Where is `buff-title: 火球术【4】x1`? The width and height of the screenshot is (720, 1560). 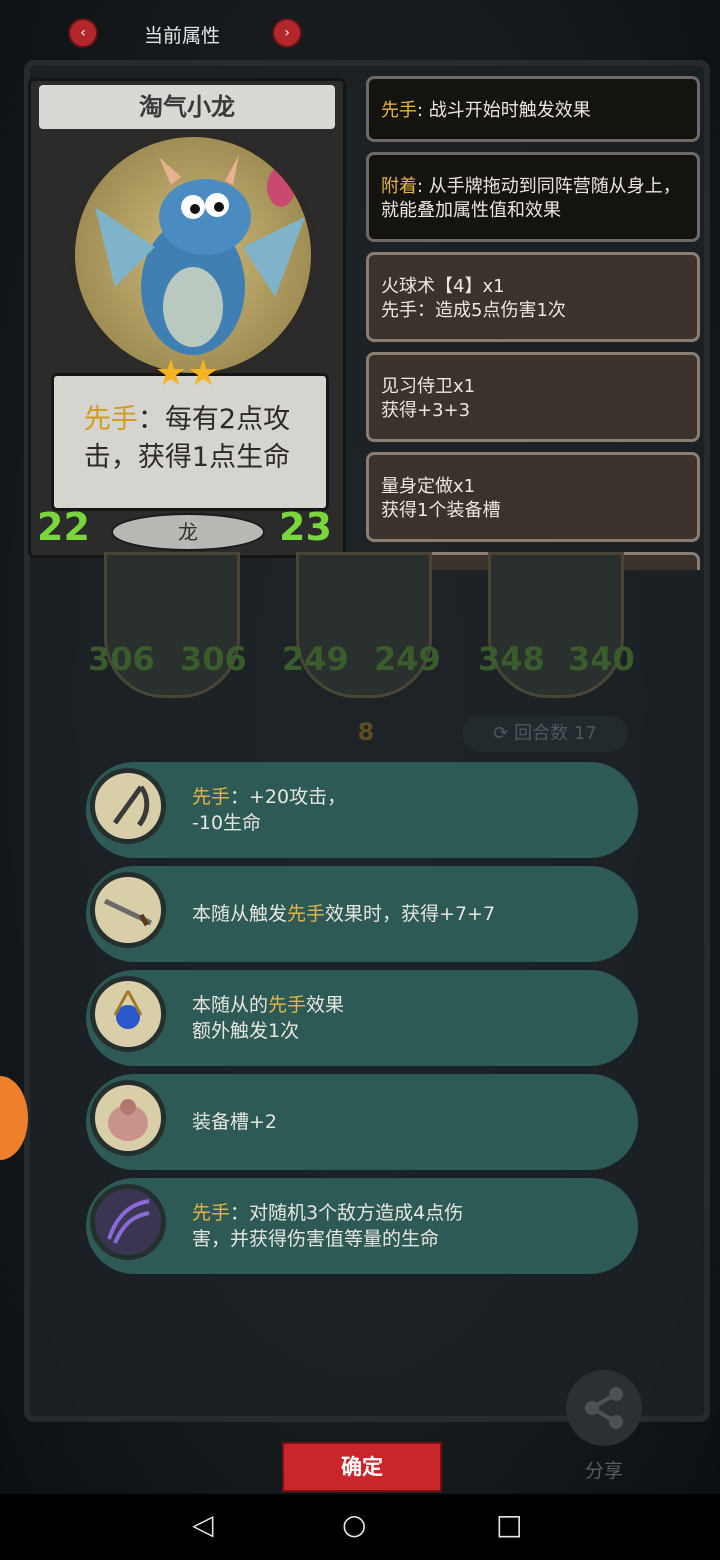 buff-title: 火球术【4】x1 is located at coordinates (443, 286).